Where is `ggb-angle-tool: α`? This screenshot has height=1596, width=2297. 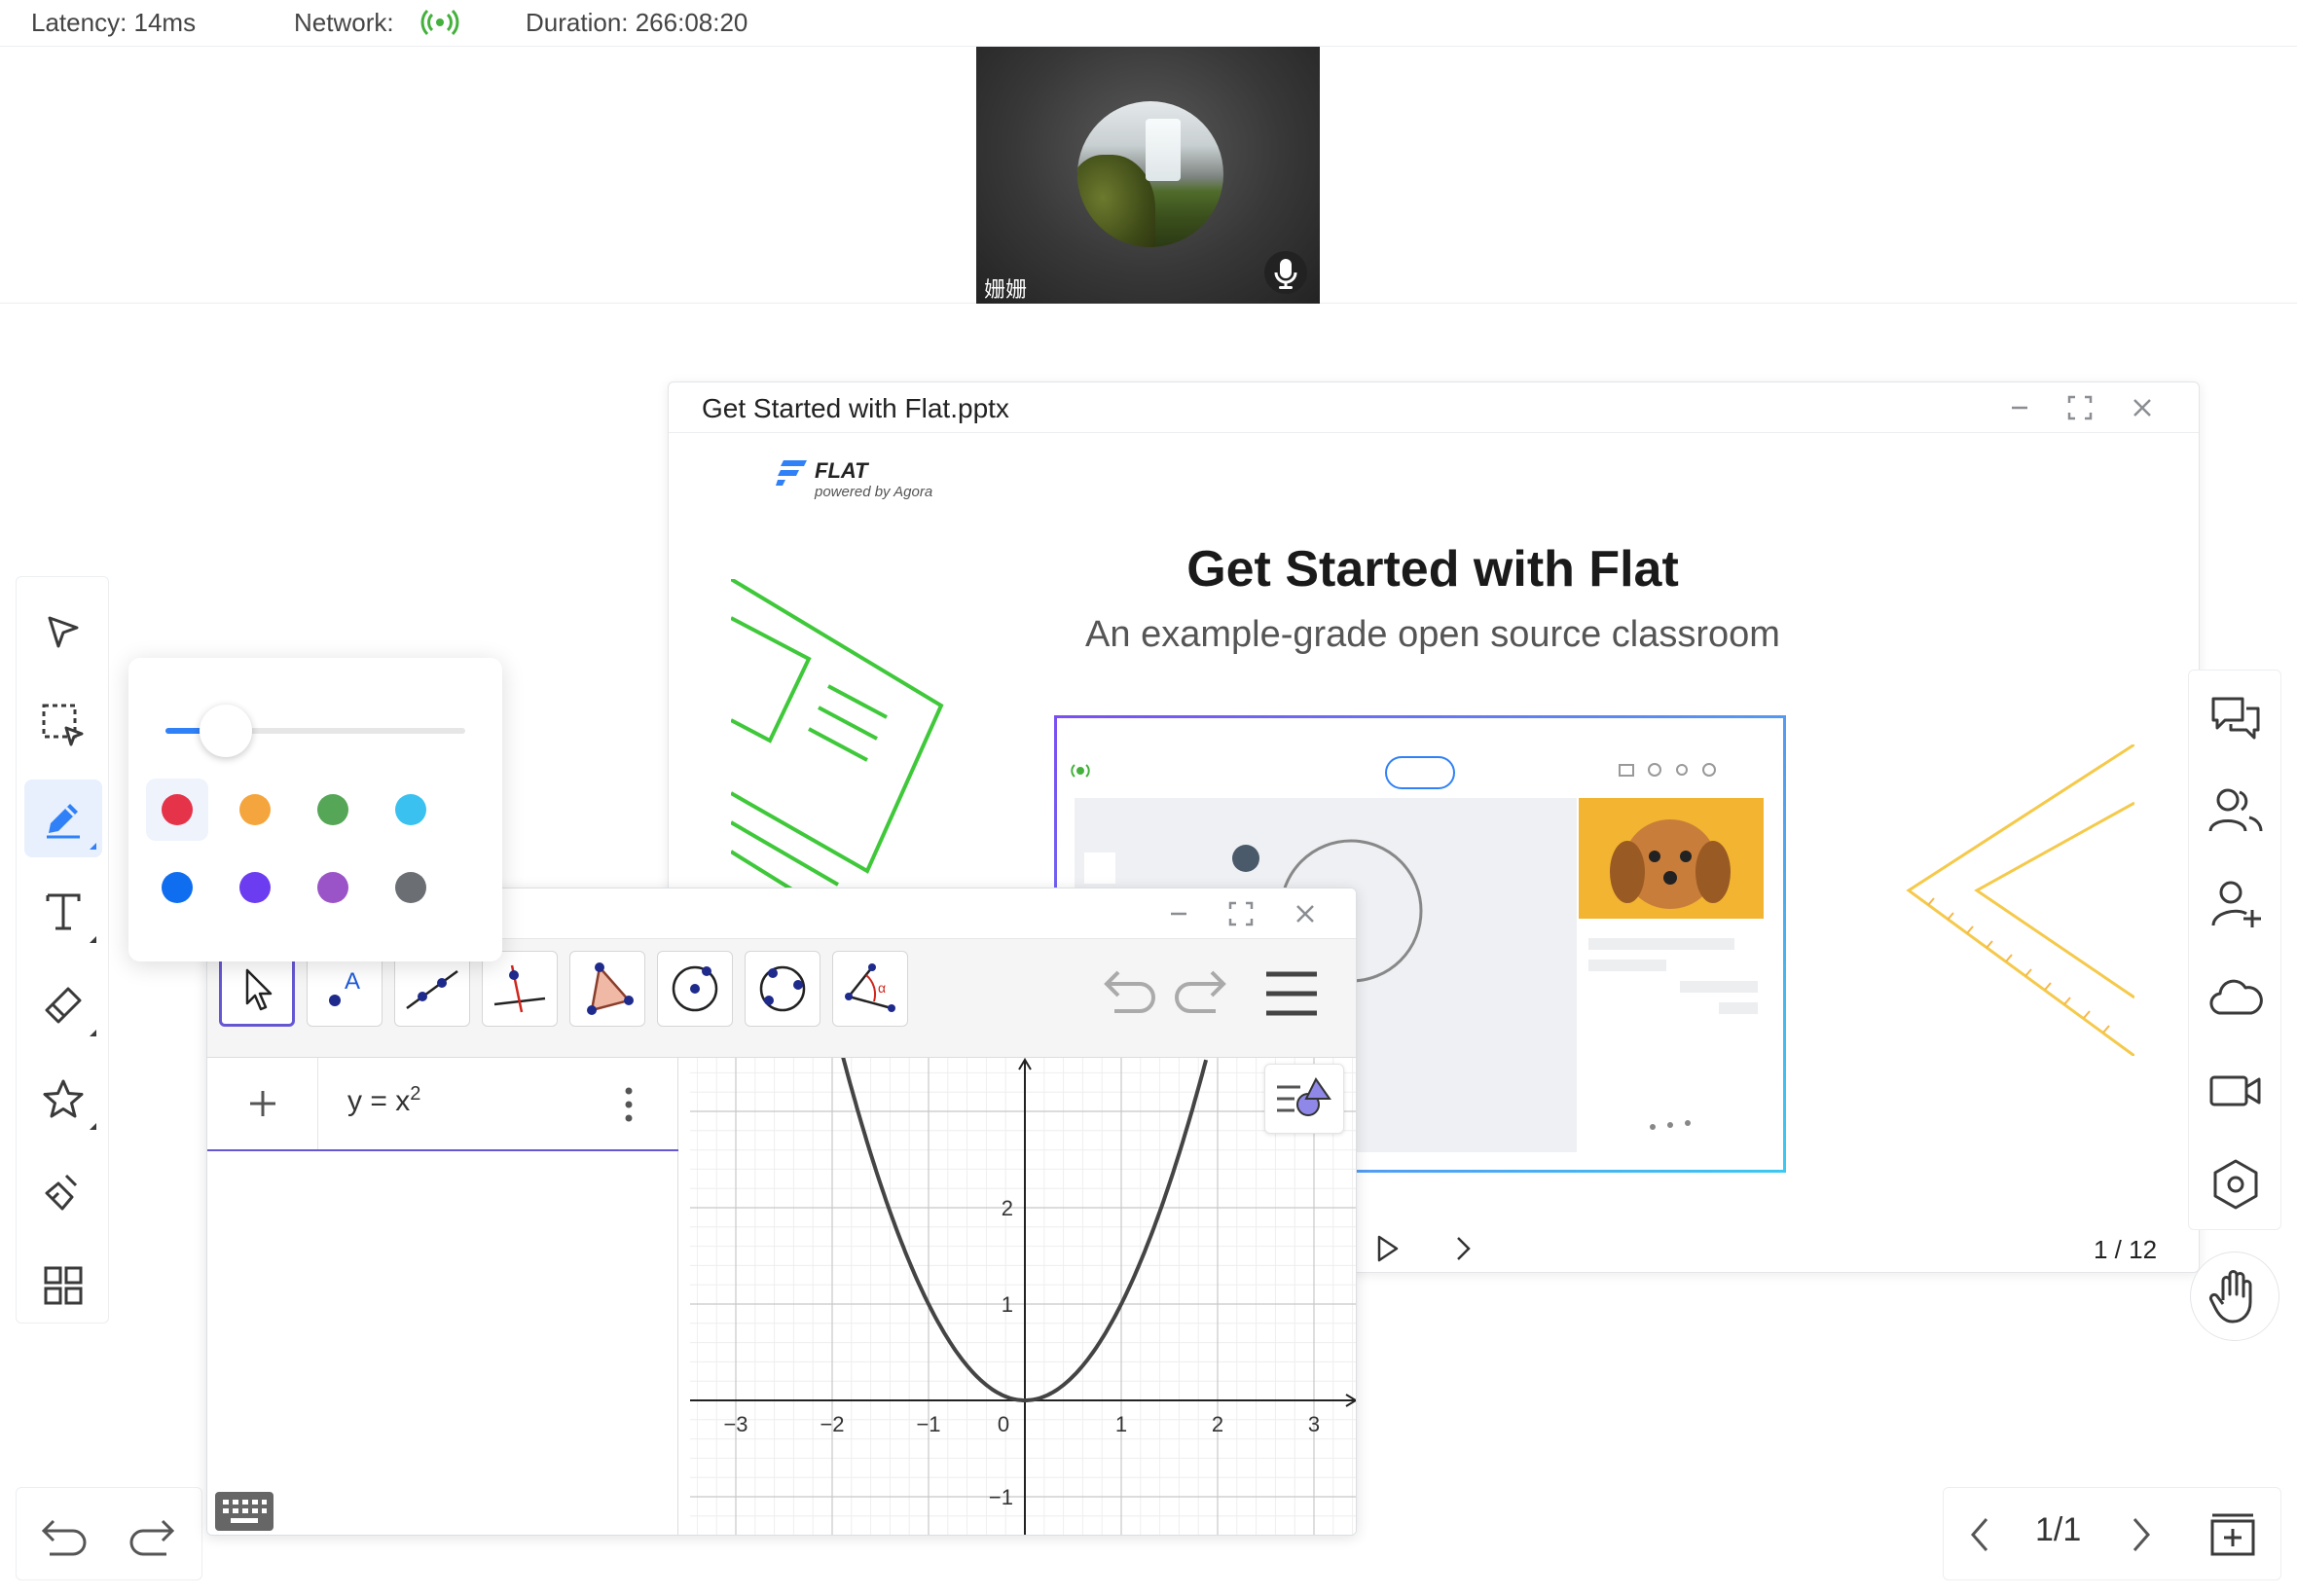
ggb-angle-tool: α is located at coordinates (870, 989).